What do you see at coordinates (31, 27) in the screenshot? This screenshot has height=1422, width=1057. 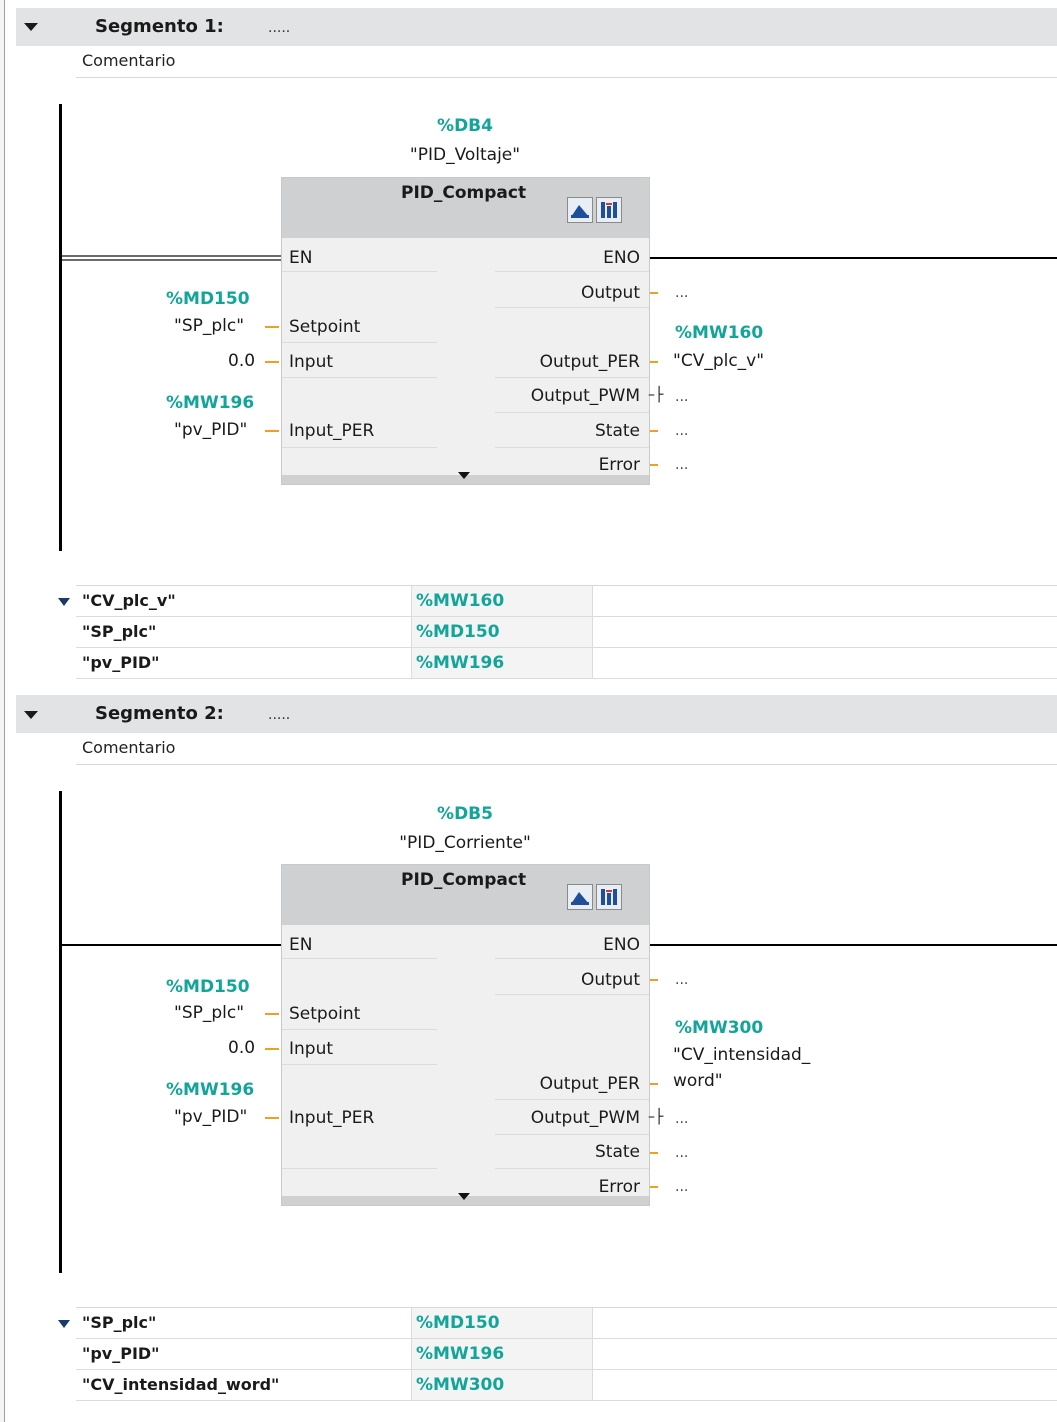 I see `segment-1-collapse-icon` at bounding box center [31, 27].